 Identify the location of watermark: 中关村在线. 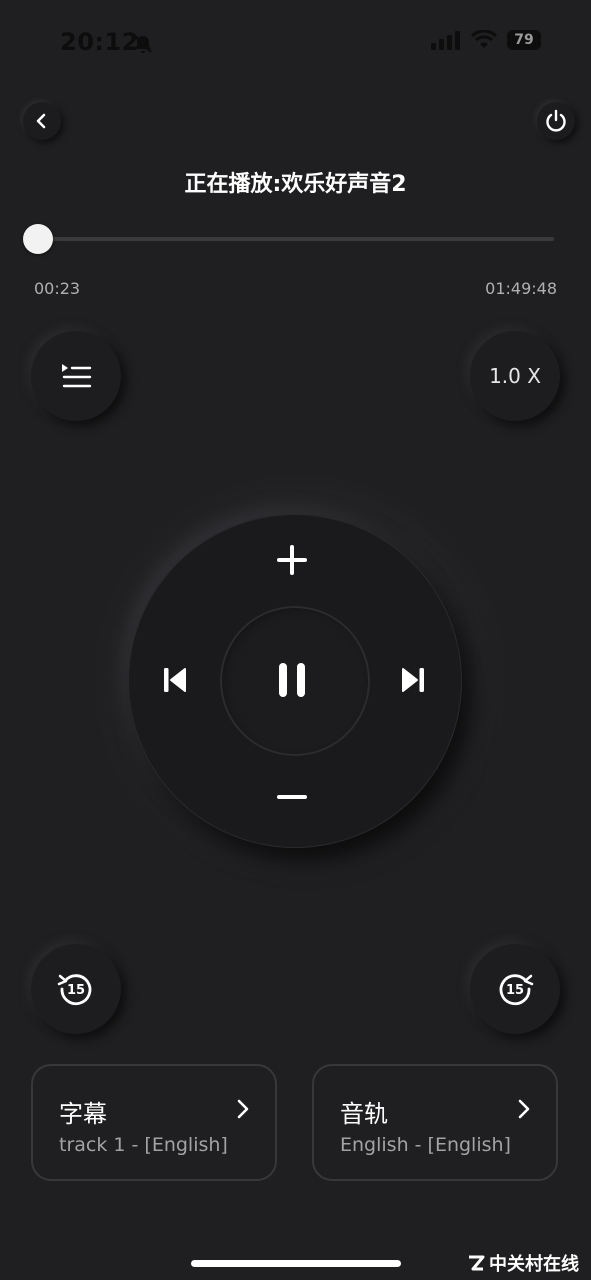
(523, 1263).